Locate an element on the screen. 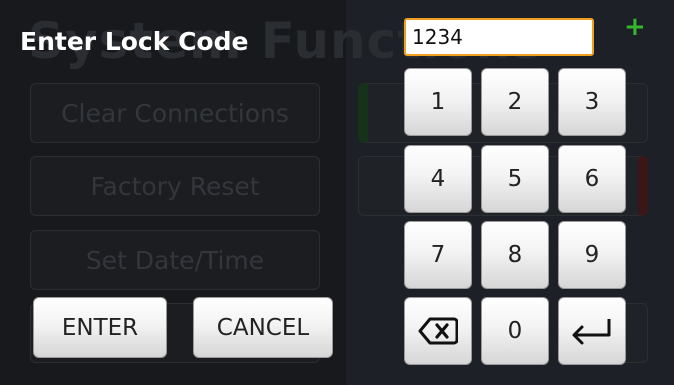  key-4: 4 is located at coordinates (438, 179).